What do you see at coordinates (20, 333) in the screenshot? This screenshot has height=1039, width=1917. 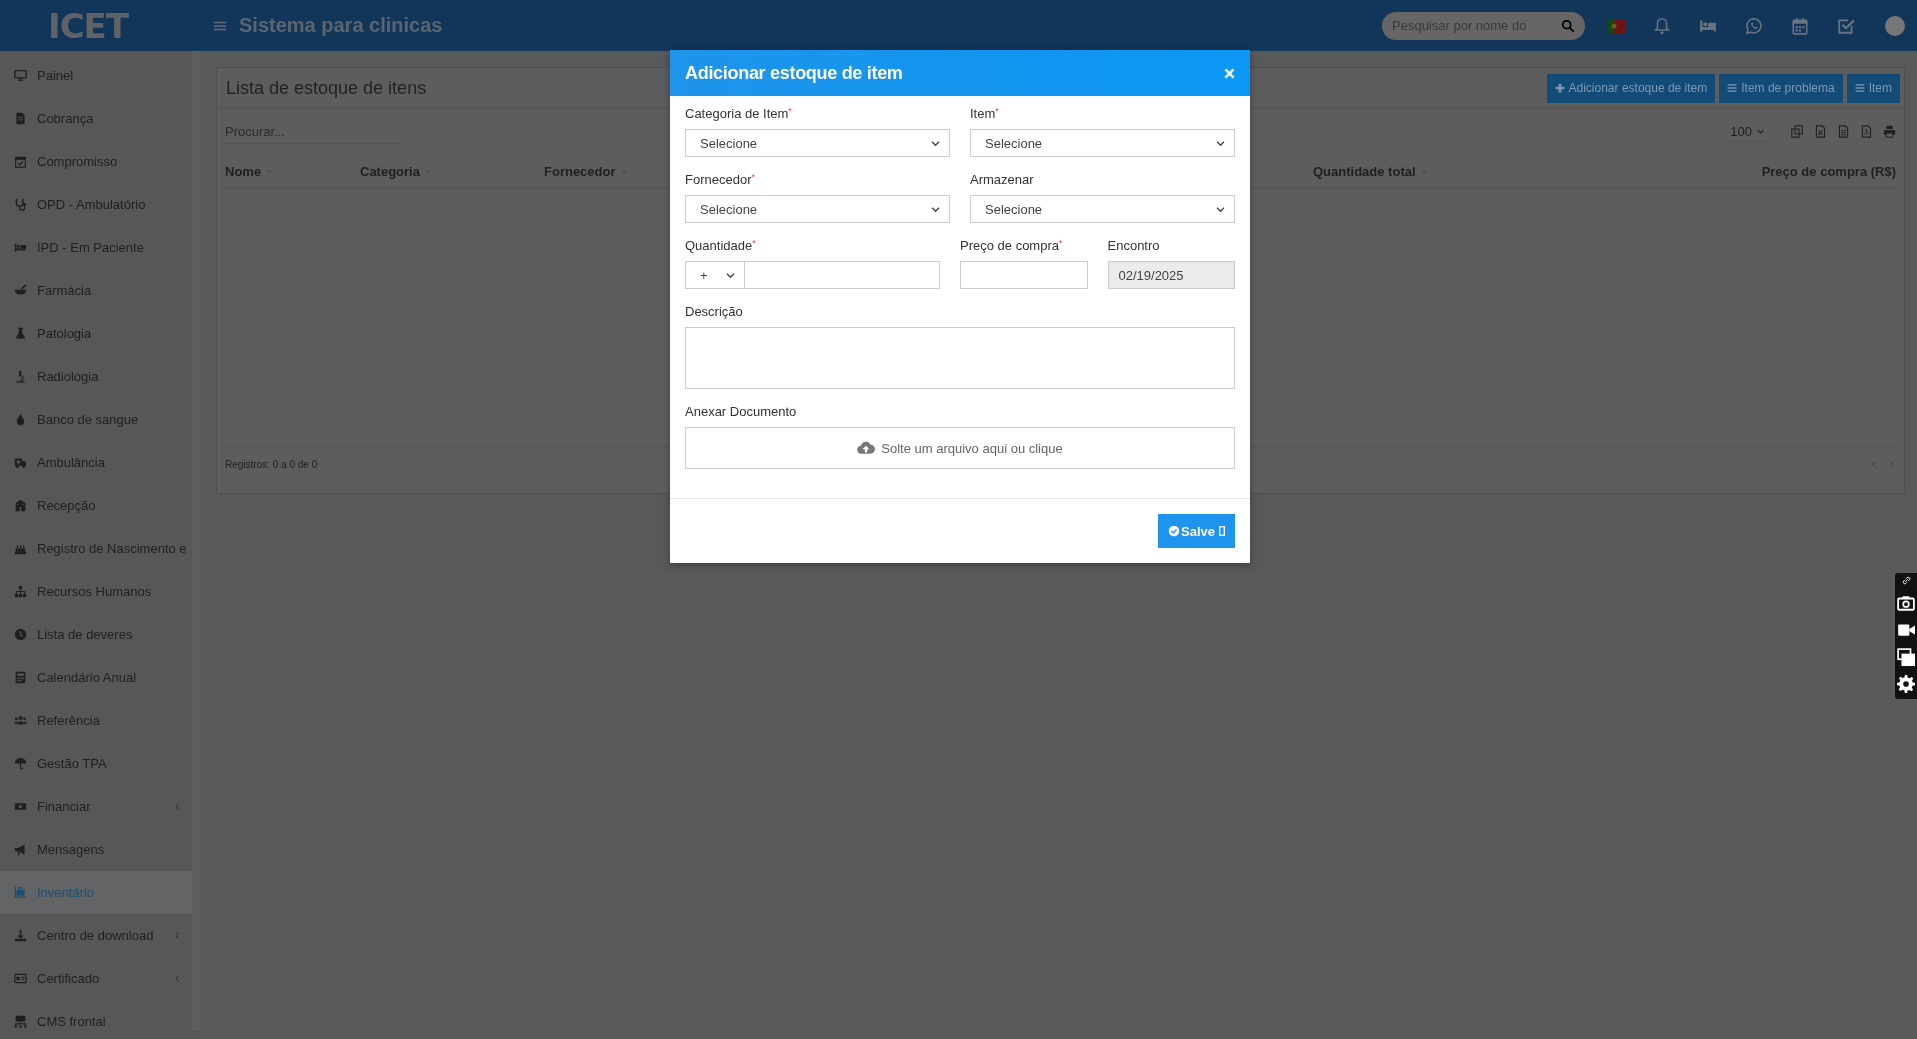 I see `flask-icon` at bounding box center [20, 333].